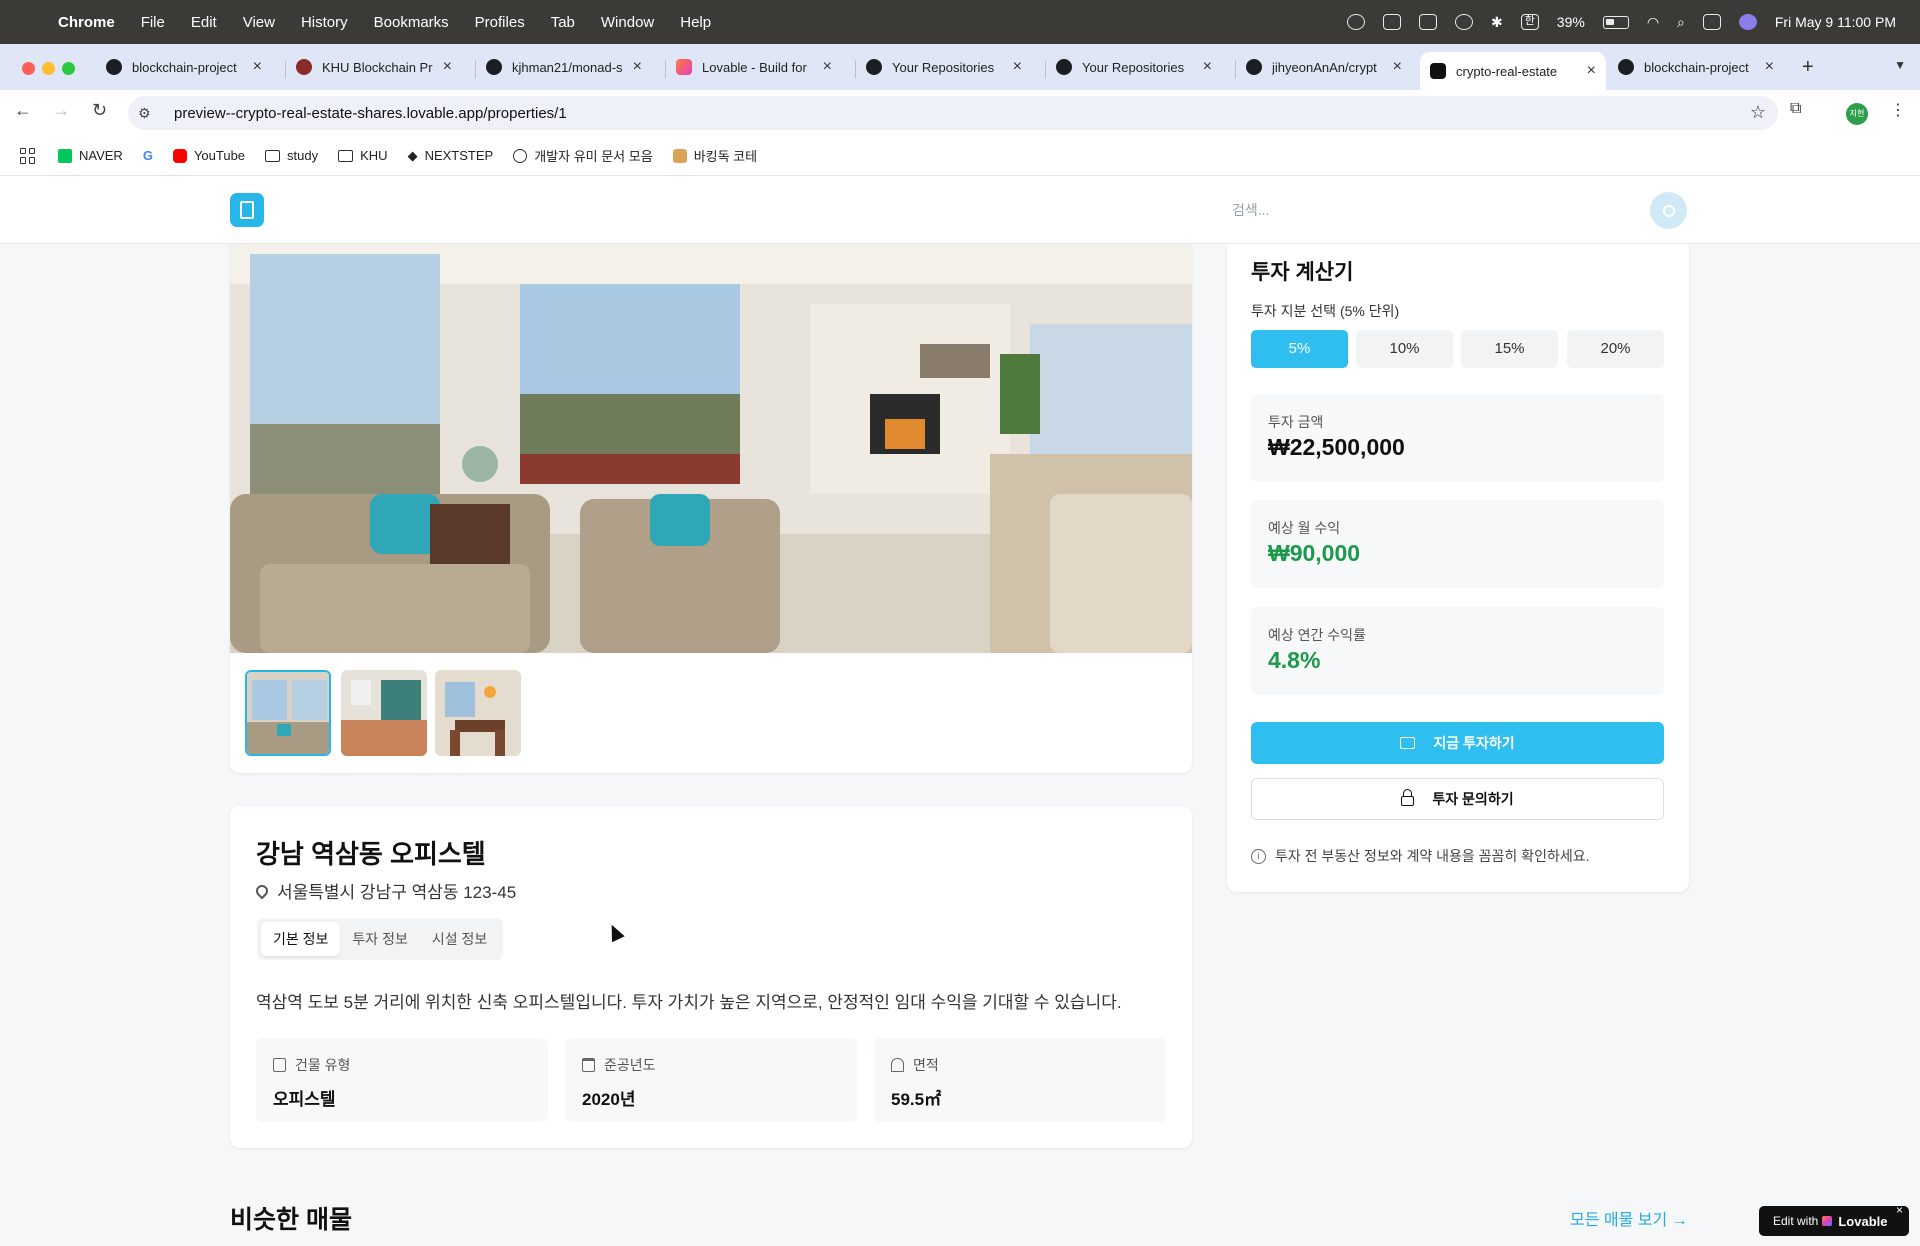  I want to click on spotlight-icon: ⌕, so click(1681, 22).